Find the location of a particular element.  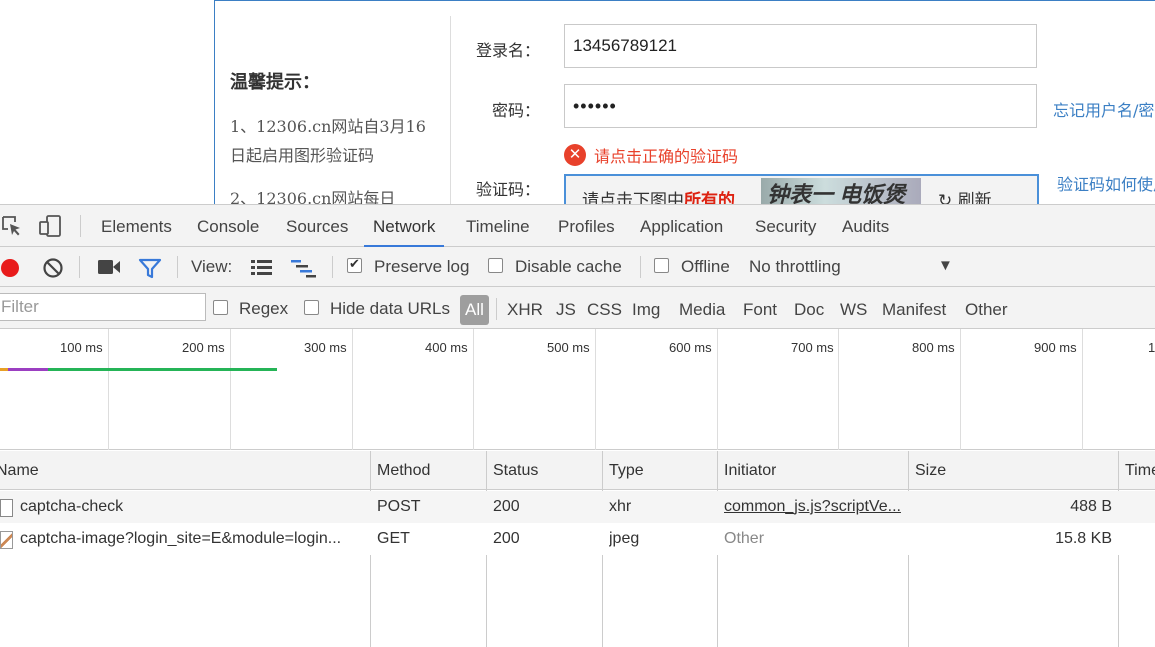

tab-profiles: Profiles is located at coordinates (586, 225).